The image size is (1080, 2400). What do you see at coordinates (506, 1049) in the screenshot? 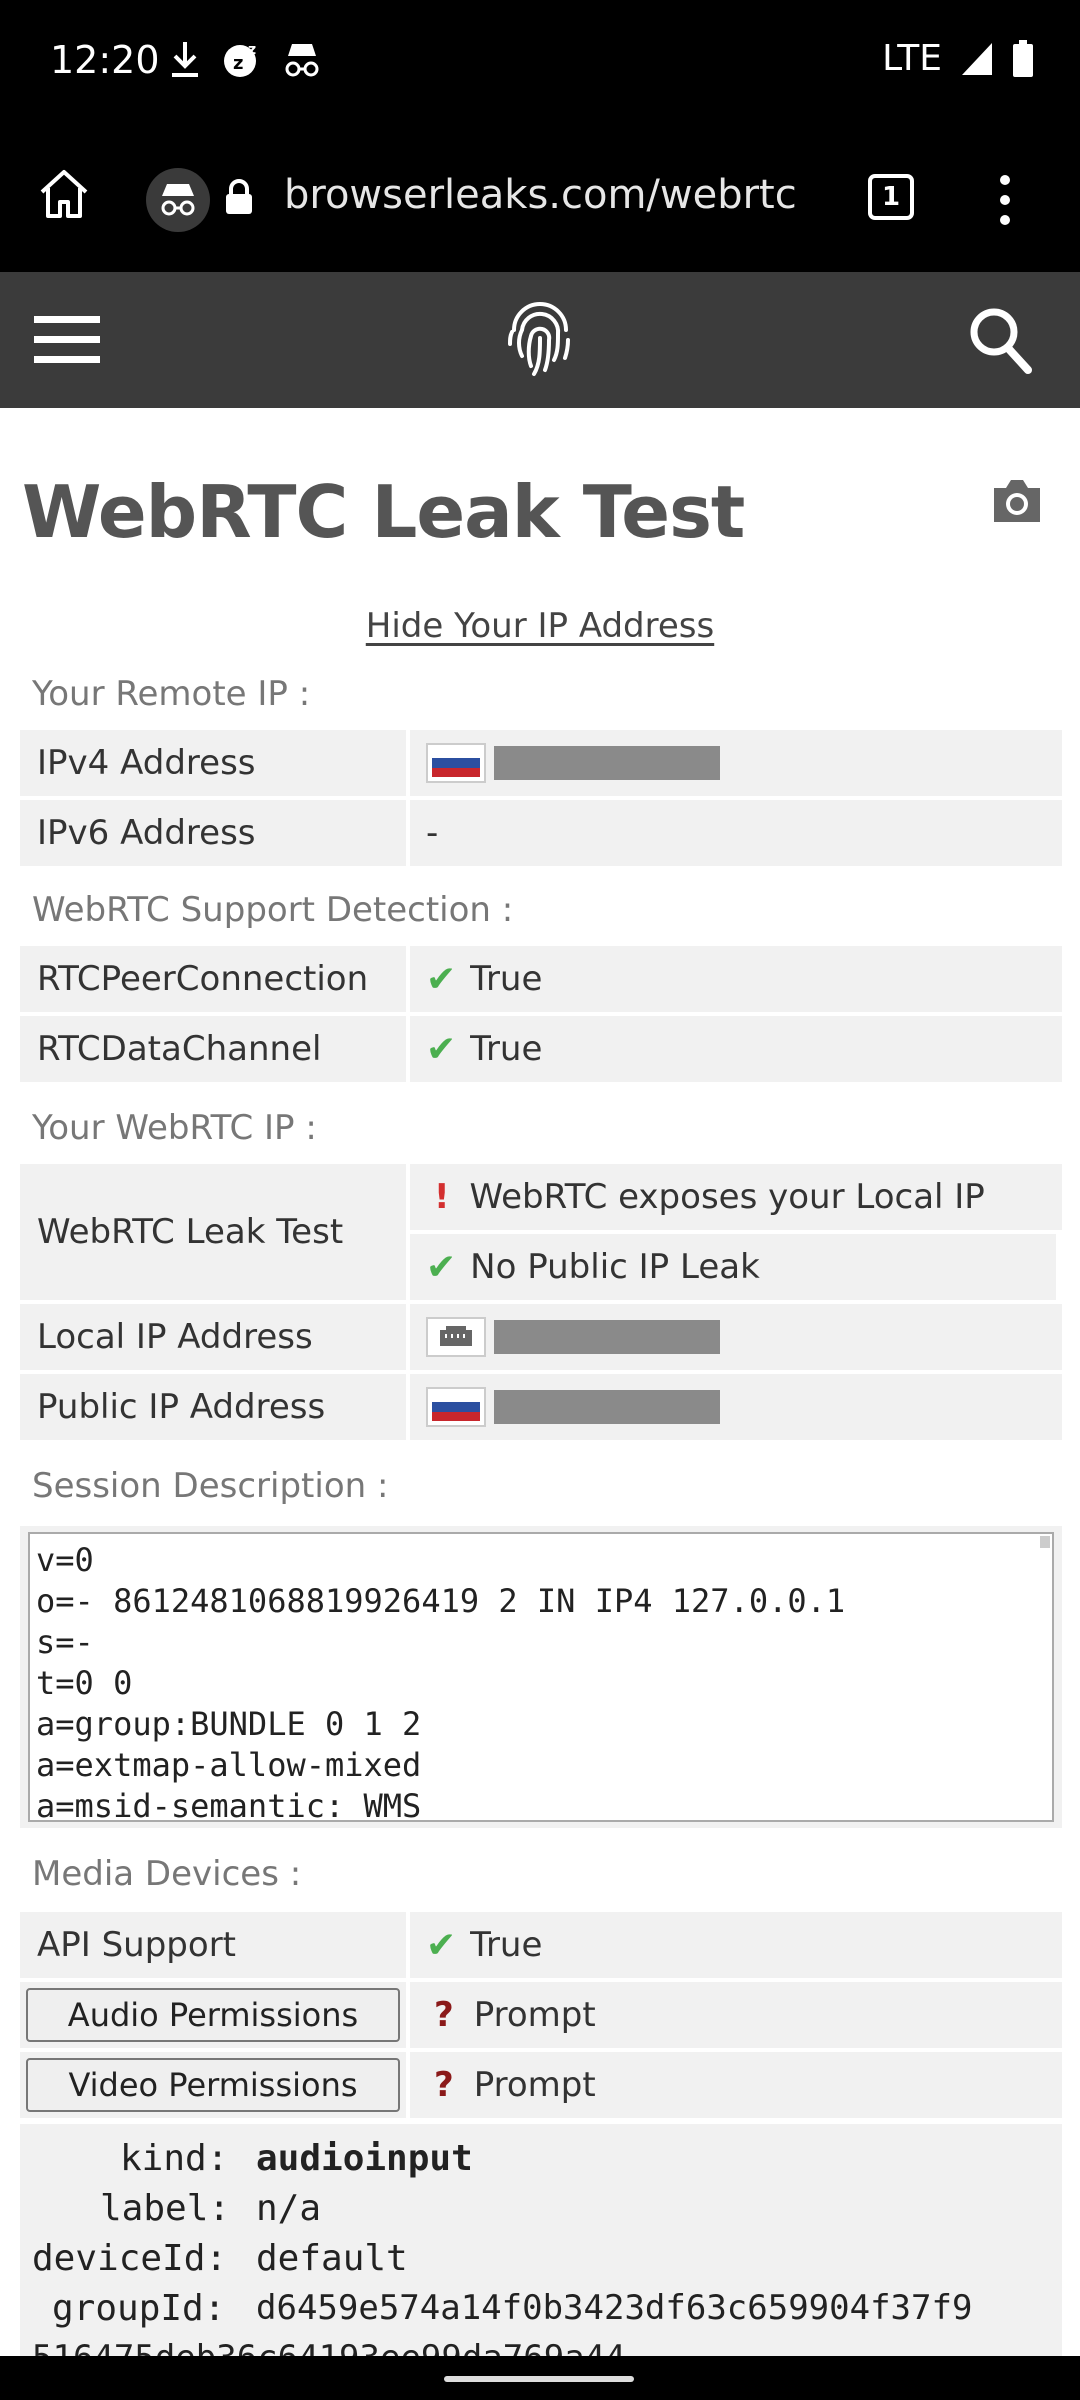
I see `rtcdatachannel-text: True` at bounding box center [506, 1049].